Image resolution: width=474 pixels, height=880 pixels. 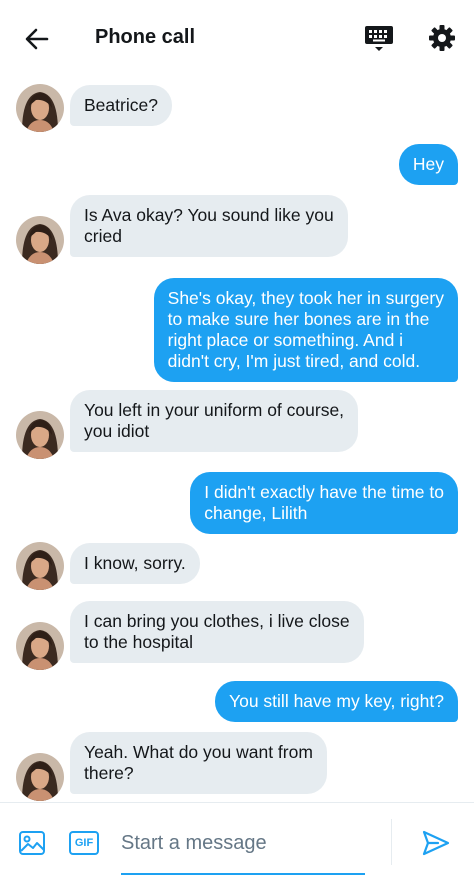 I want to click on divider, so click(x=391, y=842).